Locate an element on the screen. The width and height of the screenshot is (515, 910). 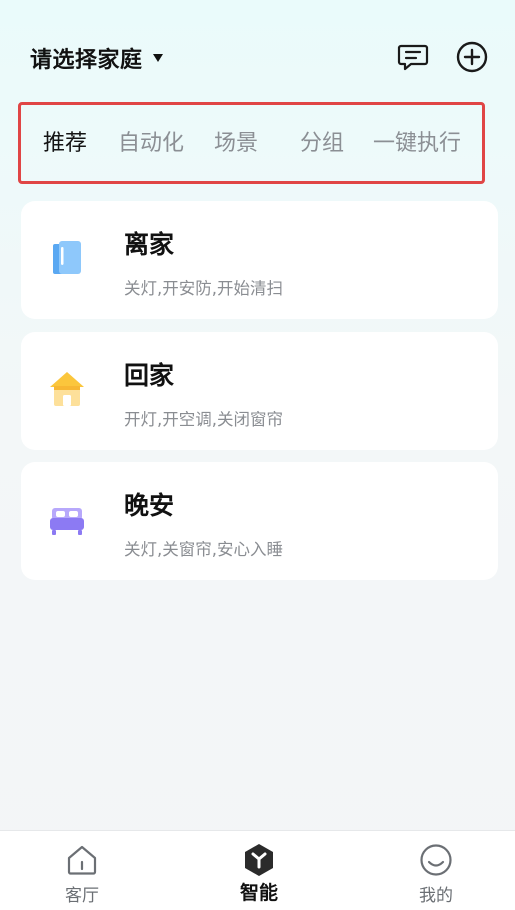
nav-item-mine: 我的 is located at coordinates (436, 870).